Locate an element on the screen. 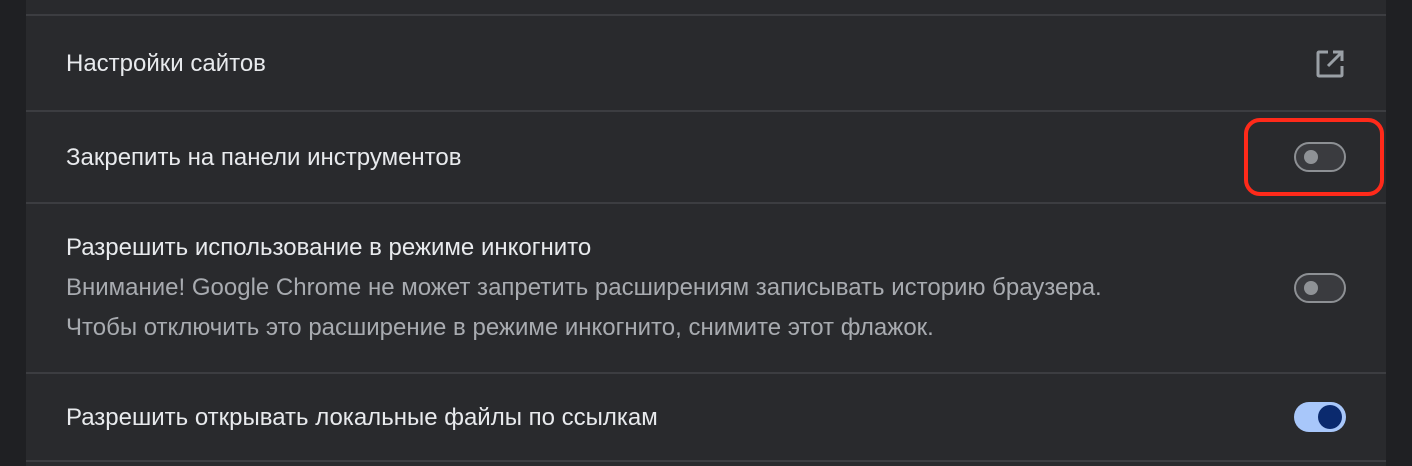 This screenshot has height=466, width=1412. highlight-annotation is located at coordinates (1314, 157).